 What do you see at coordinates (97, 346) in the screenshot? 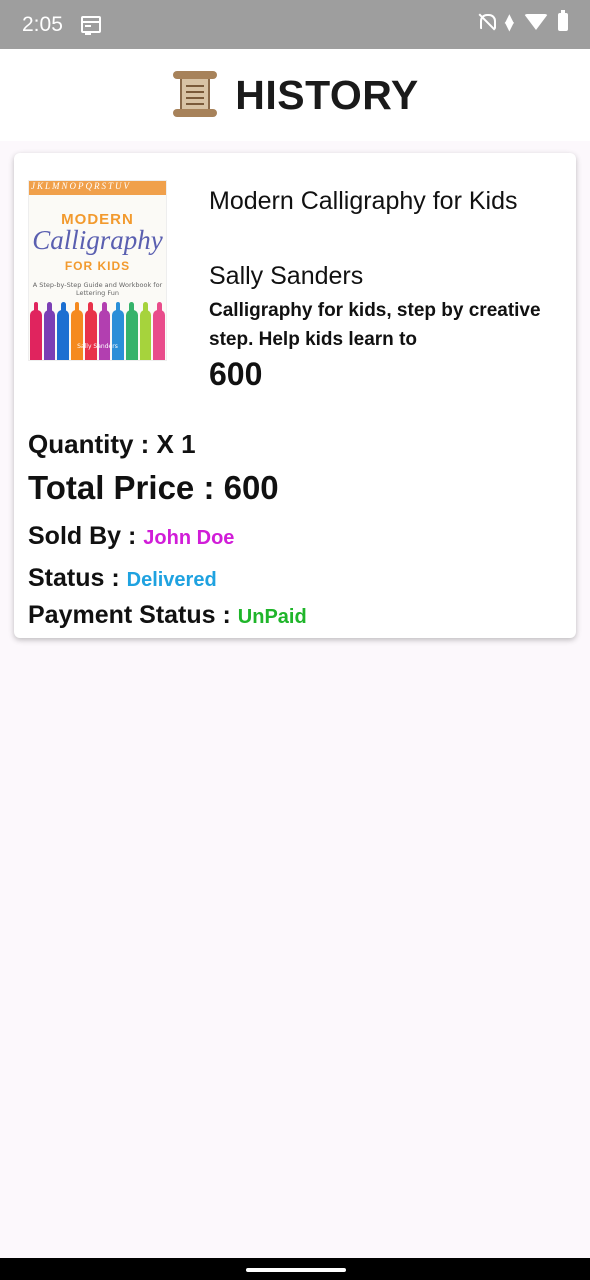
I see `cover-author: Sally Sanders` at bounding box center [97, 346].